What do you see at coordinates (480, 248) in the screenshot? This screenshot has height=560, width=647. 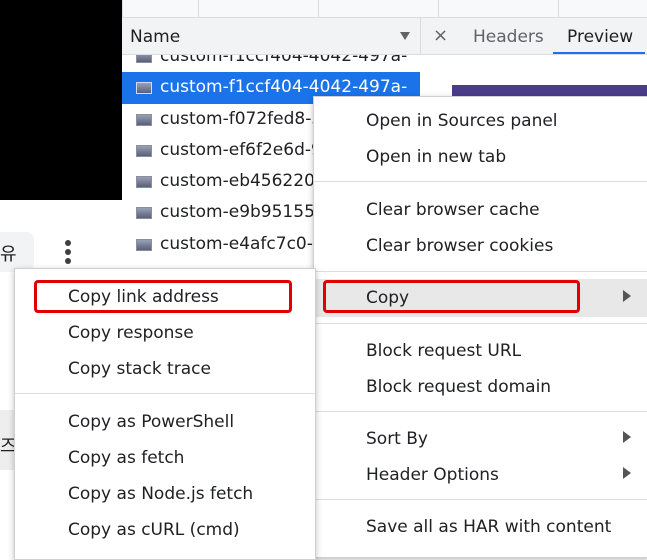 I see `menu-item-clear-cookies: Clear browser cookies` at bounding box center [480, 248].